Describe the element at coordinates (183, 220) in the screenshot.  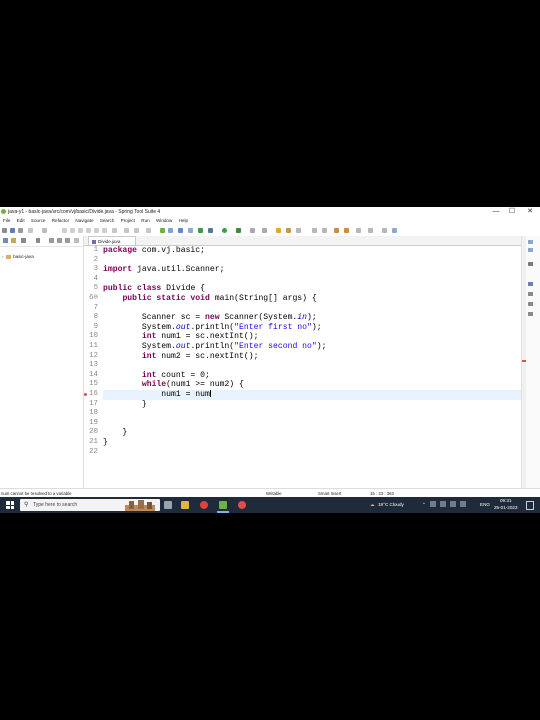
I see `menu-help: Help` at that location.